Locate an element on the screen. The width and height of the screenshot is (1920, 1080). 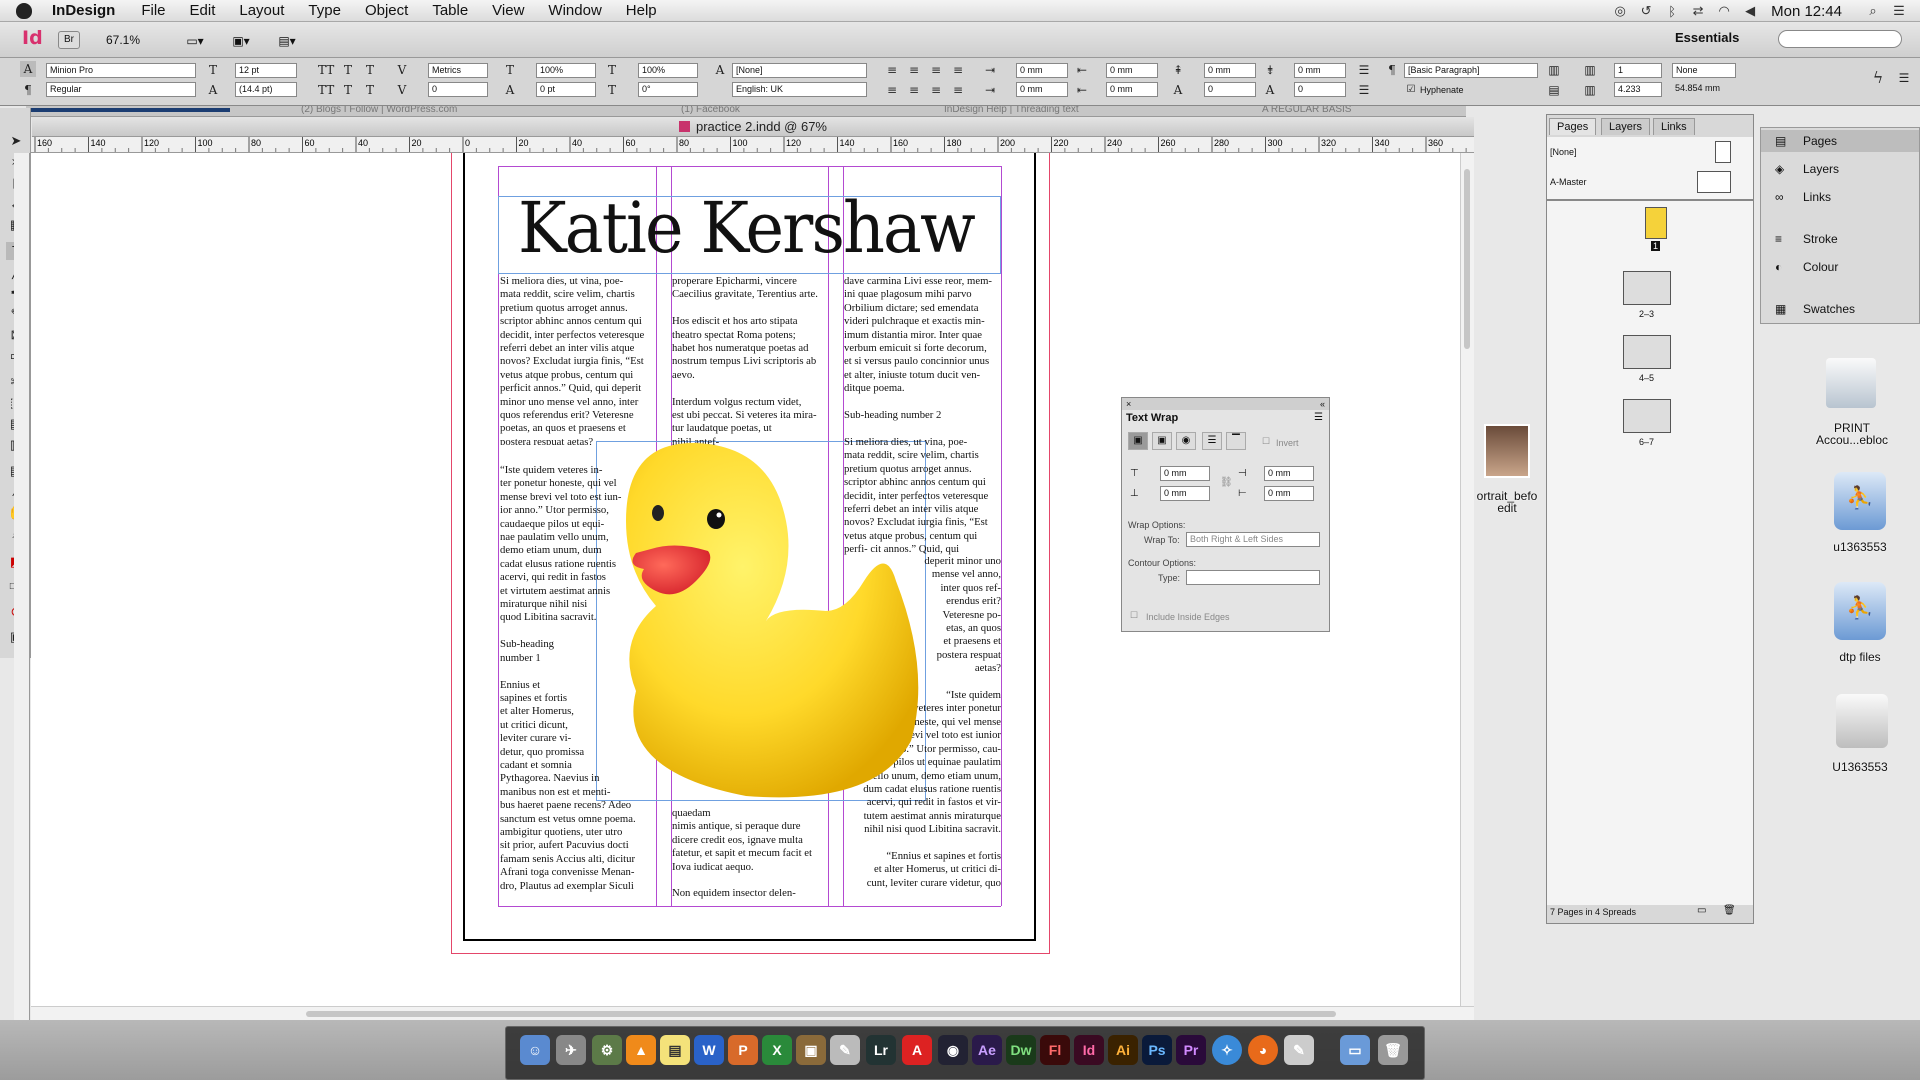
safari-icon: ✧ is located at coordinates (1227, 1050).